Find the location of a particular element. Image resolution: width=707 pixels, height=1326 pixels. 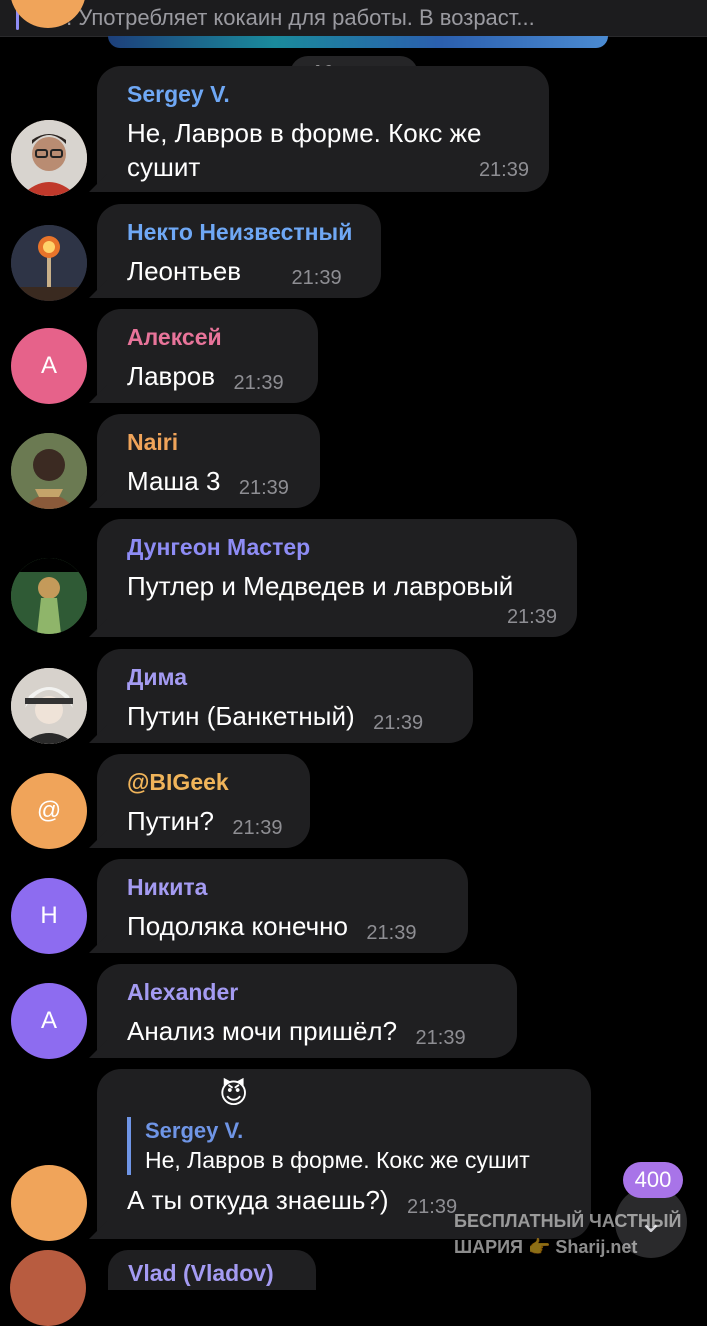

message-text: Лавров is located at coordinates (171, 376).